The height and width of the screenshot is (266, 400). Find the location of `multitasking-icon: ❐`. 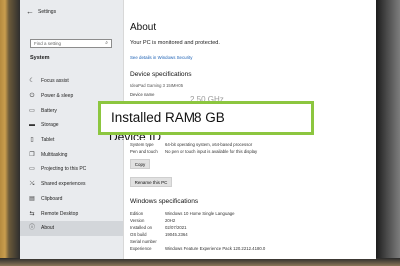

multitasking-icon: ❐ is located at coordinates (32, 154).